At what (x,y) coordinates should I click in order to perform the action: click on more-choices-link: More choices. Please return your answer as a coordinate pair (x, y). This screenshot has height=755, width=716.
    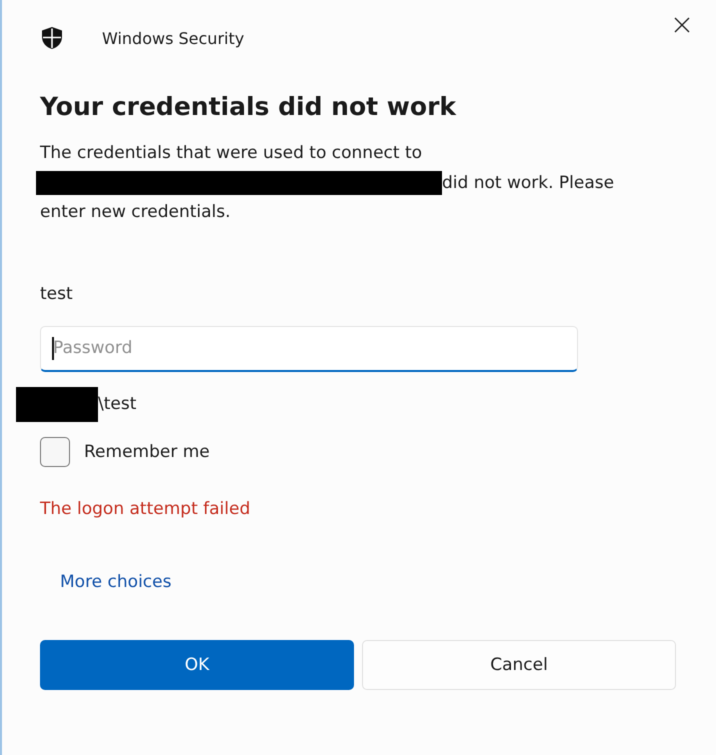
    Looking at the image, I should click on (116, 582).